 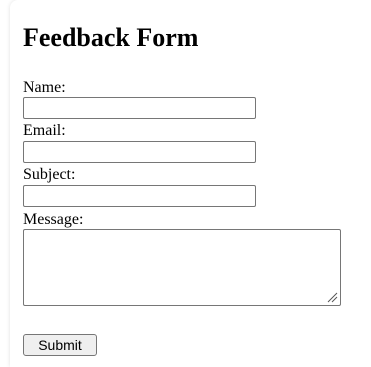 I want to click on name-input, so click(x=139, y=108).